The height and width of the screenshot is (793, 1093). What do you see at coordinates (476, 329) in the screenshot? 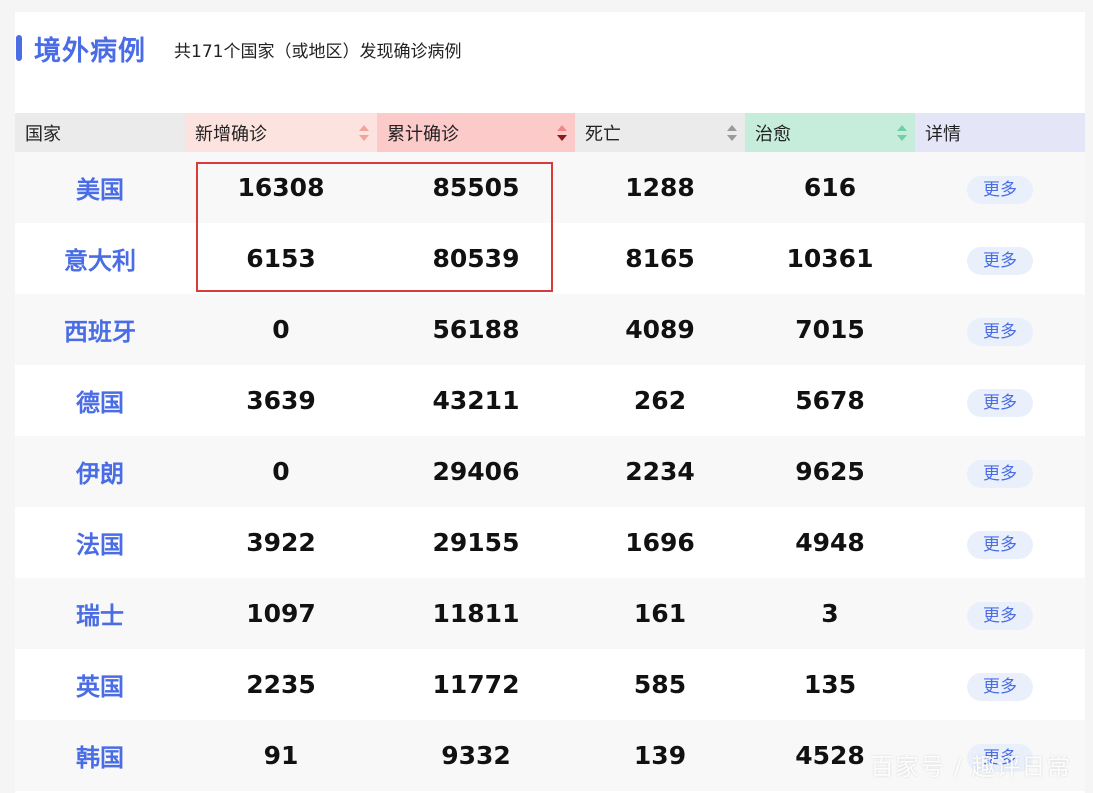
I see `col-total-confirmed-cell: 56188` at bounding box center [476, 329].